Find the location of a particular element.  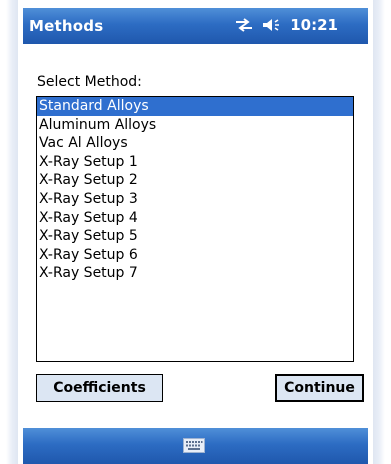

select-method-label: Select Method: is located at coordinates (89, 82).